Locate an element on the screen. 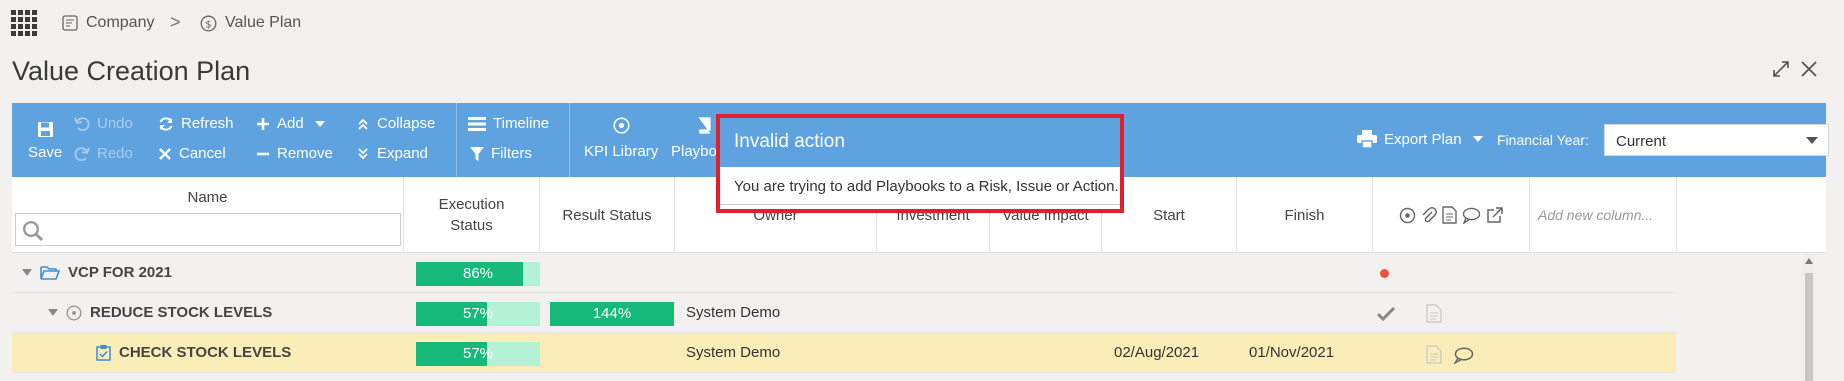  cancel-icon is located at coordinates (165, 153).